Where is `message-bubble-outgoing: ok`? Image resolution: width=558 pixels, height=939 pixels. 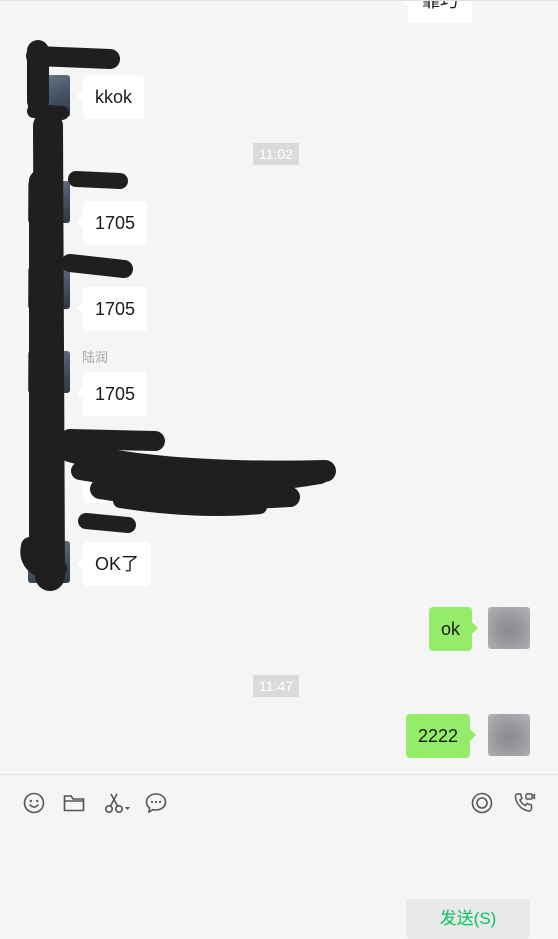
message-bubble-outgoing: ok is located at coordinates (454, 629).